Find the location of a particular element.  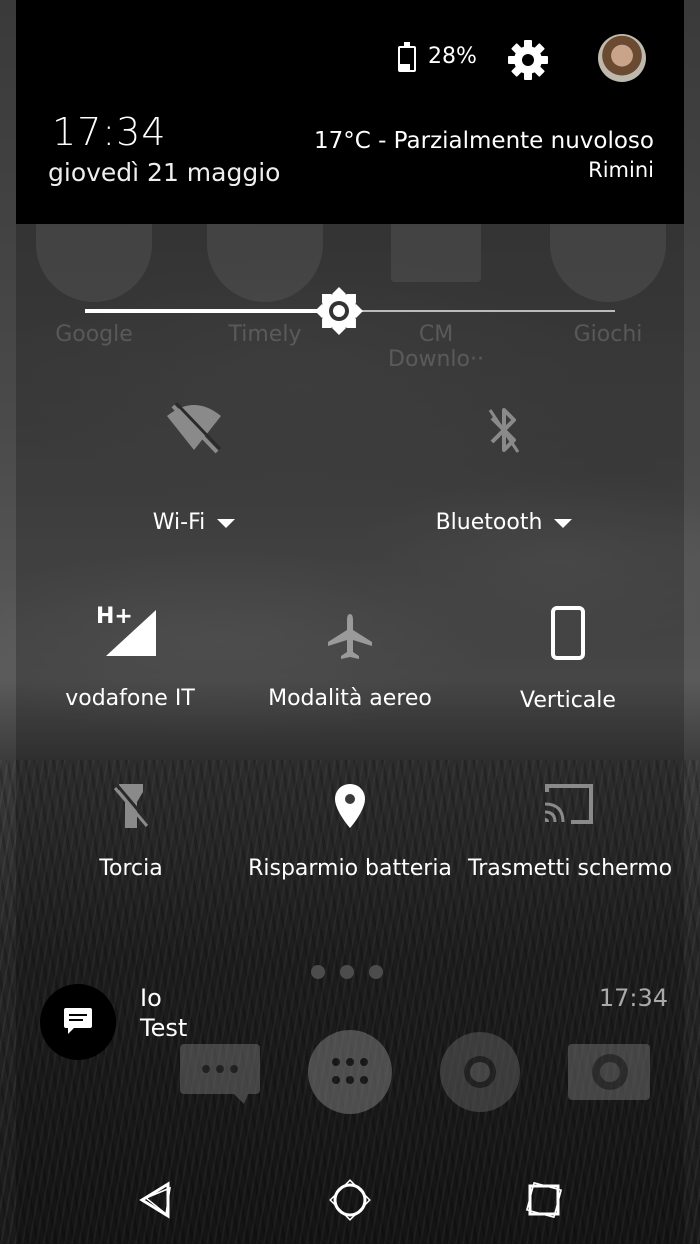

brightness-slider is located at coordinates (350, 311).